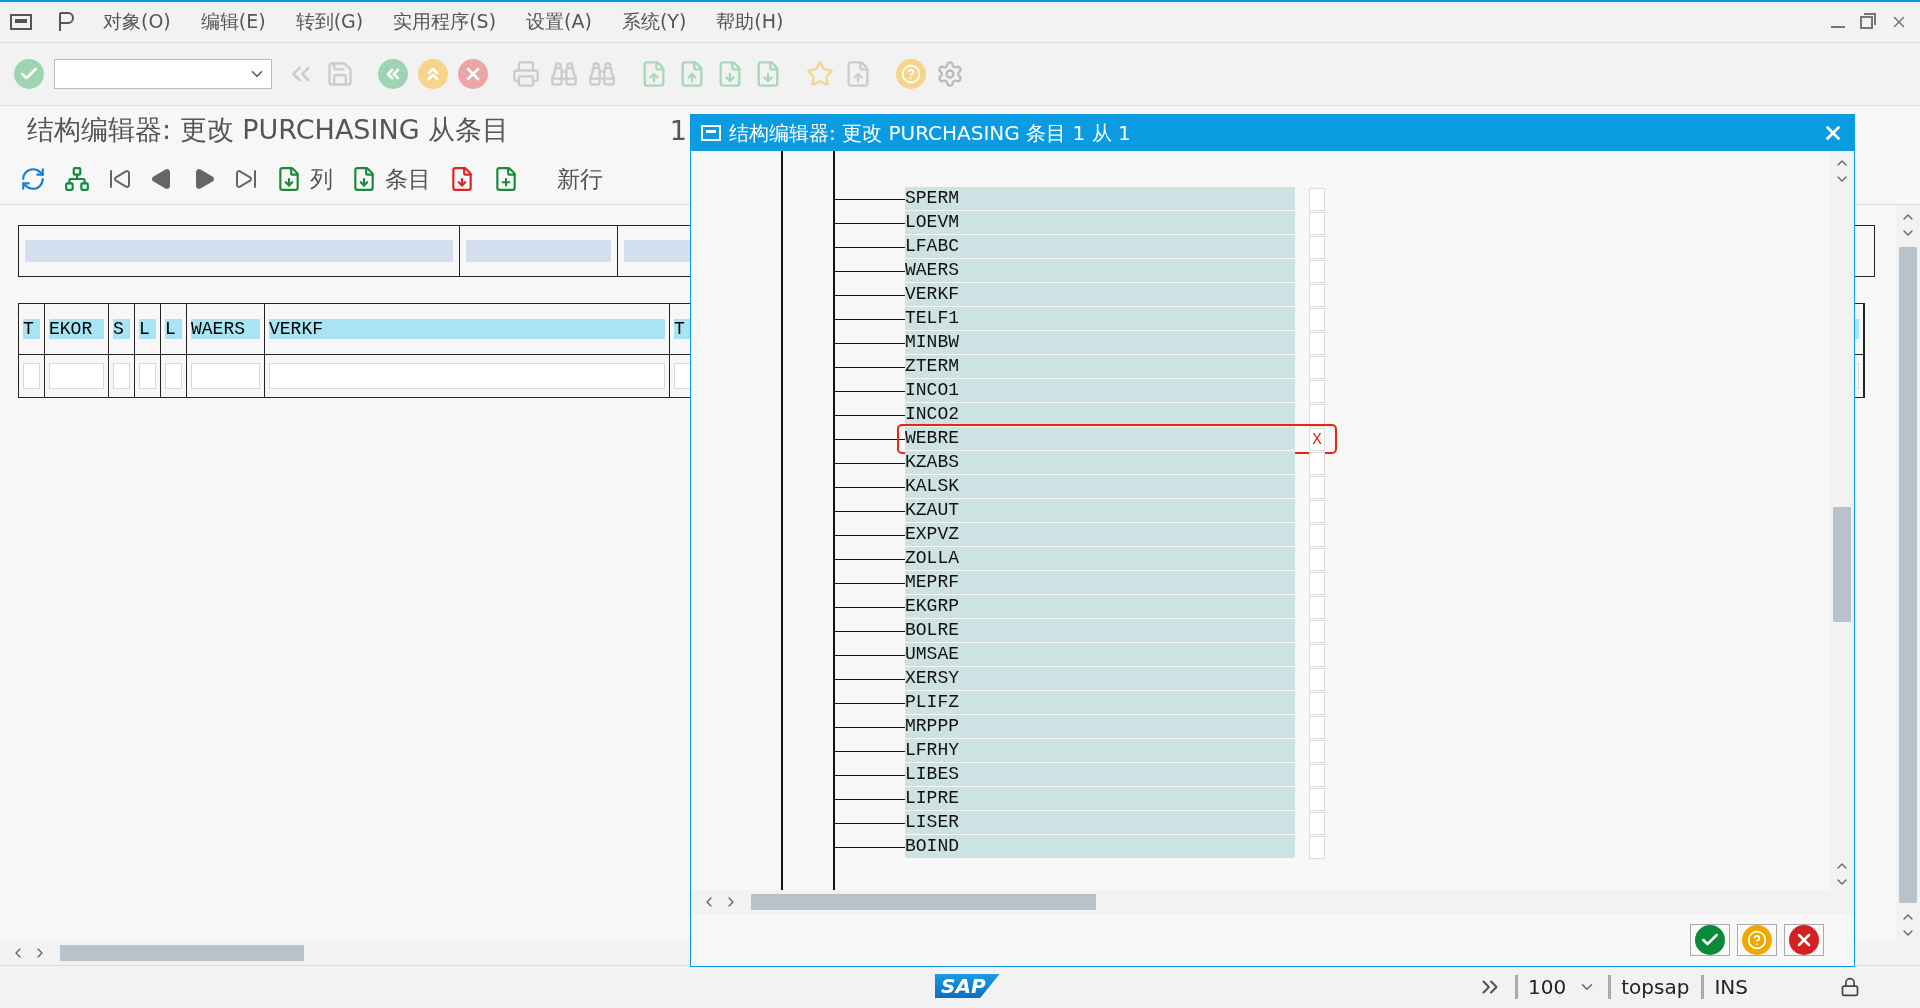 The height and width of the screenshot is (1008, 1920). I want to click on menu-icon, so click(21, 22).